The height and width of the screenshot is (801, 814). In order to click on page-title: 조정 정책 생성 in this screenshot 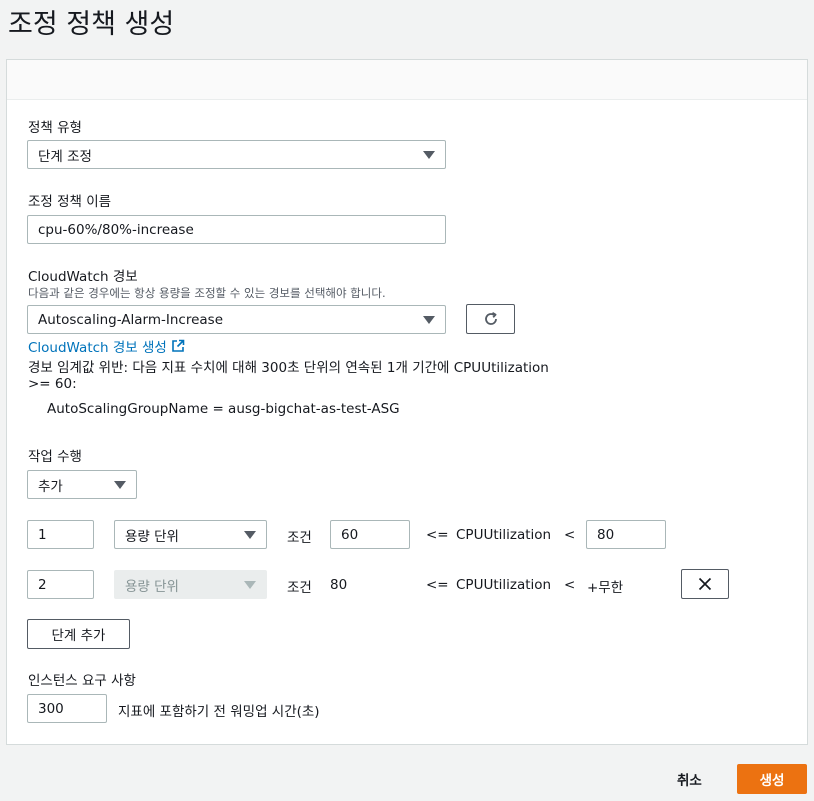, I will do `click(91, 24)`.